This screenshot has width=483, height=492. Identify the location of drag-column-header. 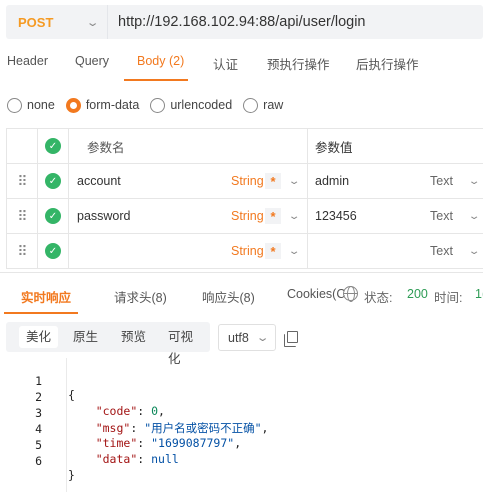
(22, 146).